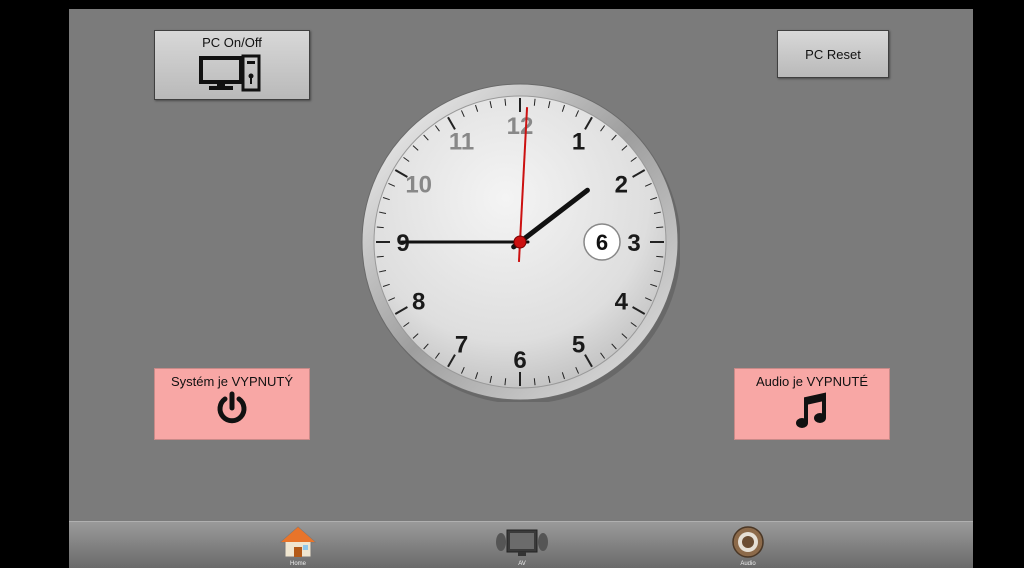 The width and height of the screenshot is (1024, 568). What do you see at coordinates (232, 407) in the screenshot?
I see `power-icon` at bounding box center [232, 407].